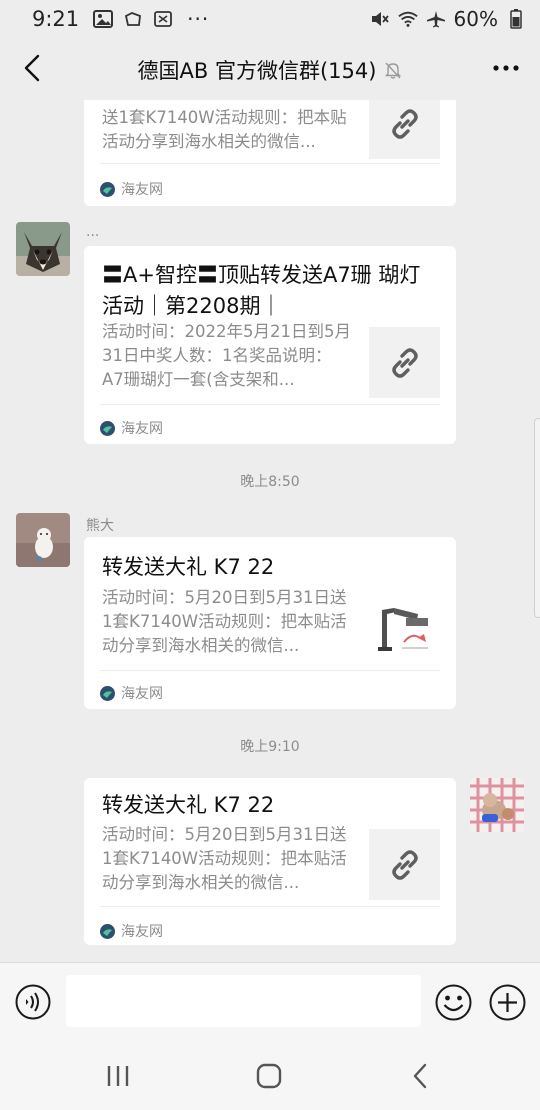 This screenshot has height=1110, width=540. What do you see at coordinates (448, 19) in the screenshot?
I see `status-system-icons: 60%` at bounding box center [448, 19].